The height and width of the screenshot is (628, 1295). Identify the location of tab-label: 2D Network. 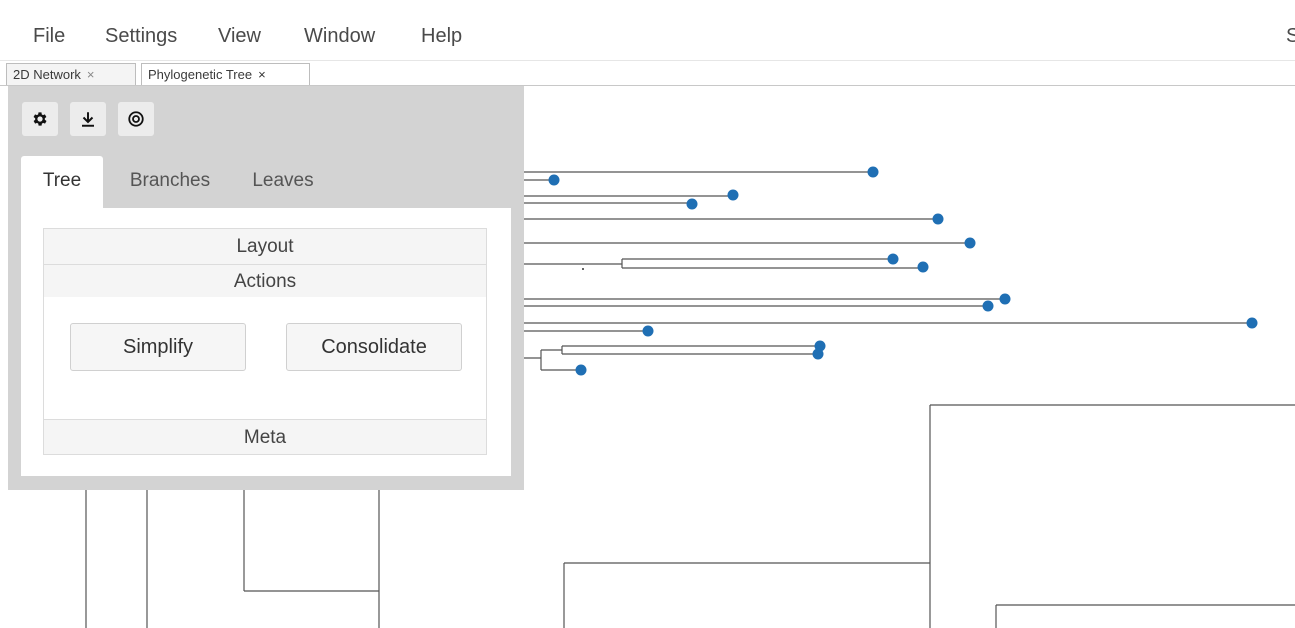
(47, 74).